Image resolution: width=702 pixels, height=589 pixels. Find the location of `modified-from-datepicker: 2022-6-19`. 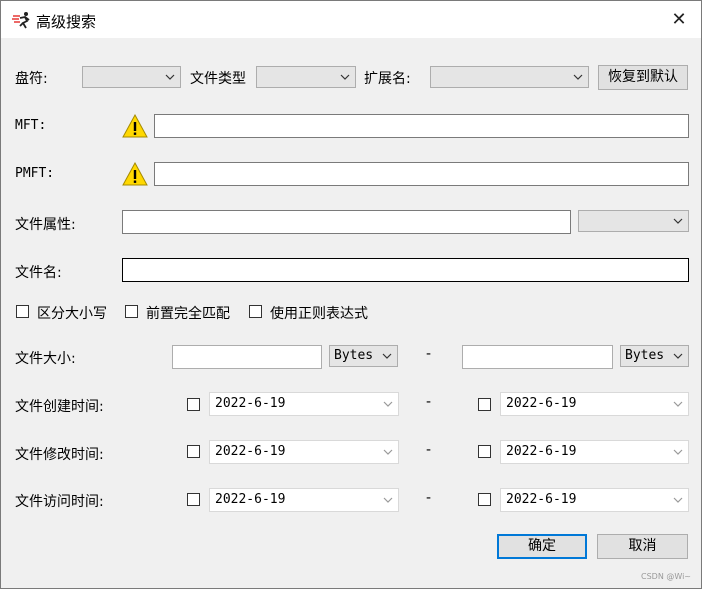

modified-from-datepicker: 2022-6-19 is located at coordinates (304, 452).